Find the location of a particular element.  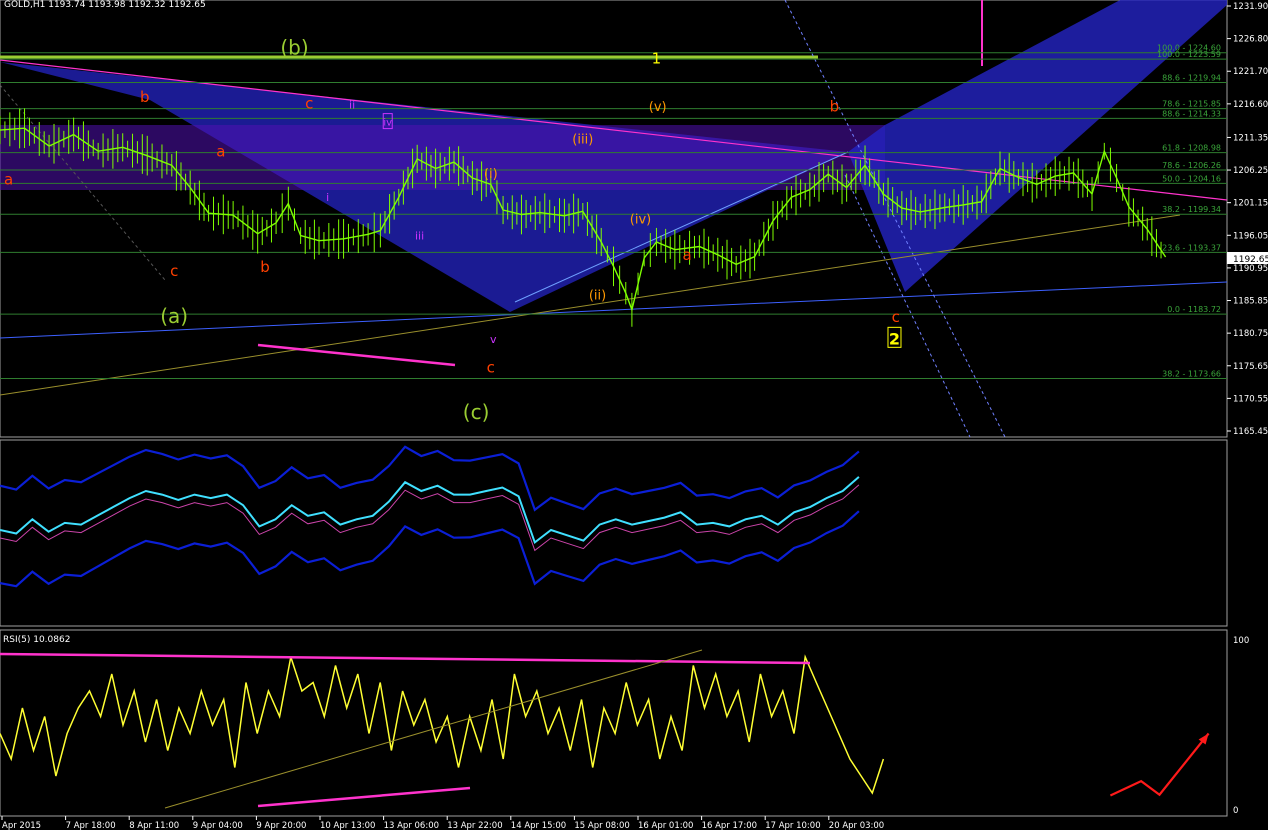

wave-label: (c) is located at coordinates (476, 412).